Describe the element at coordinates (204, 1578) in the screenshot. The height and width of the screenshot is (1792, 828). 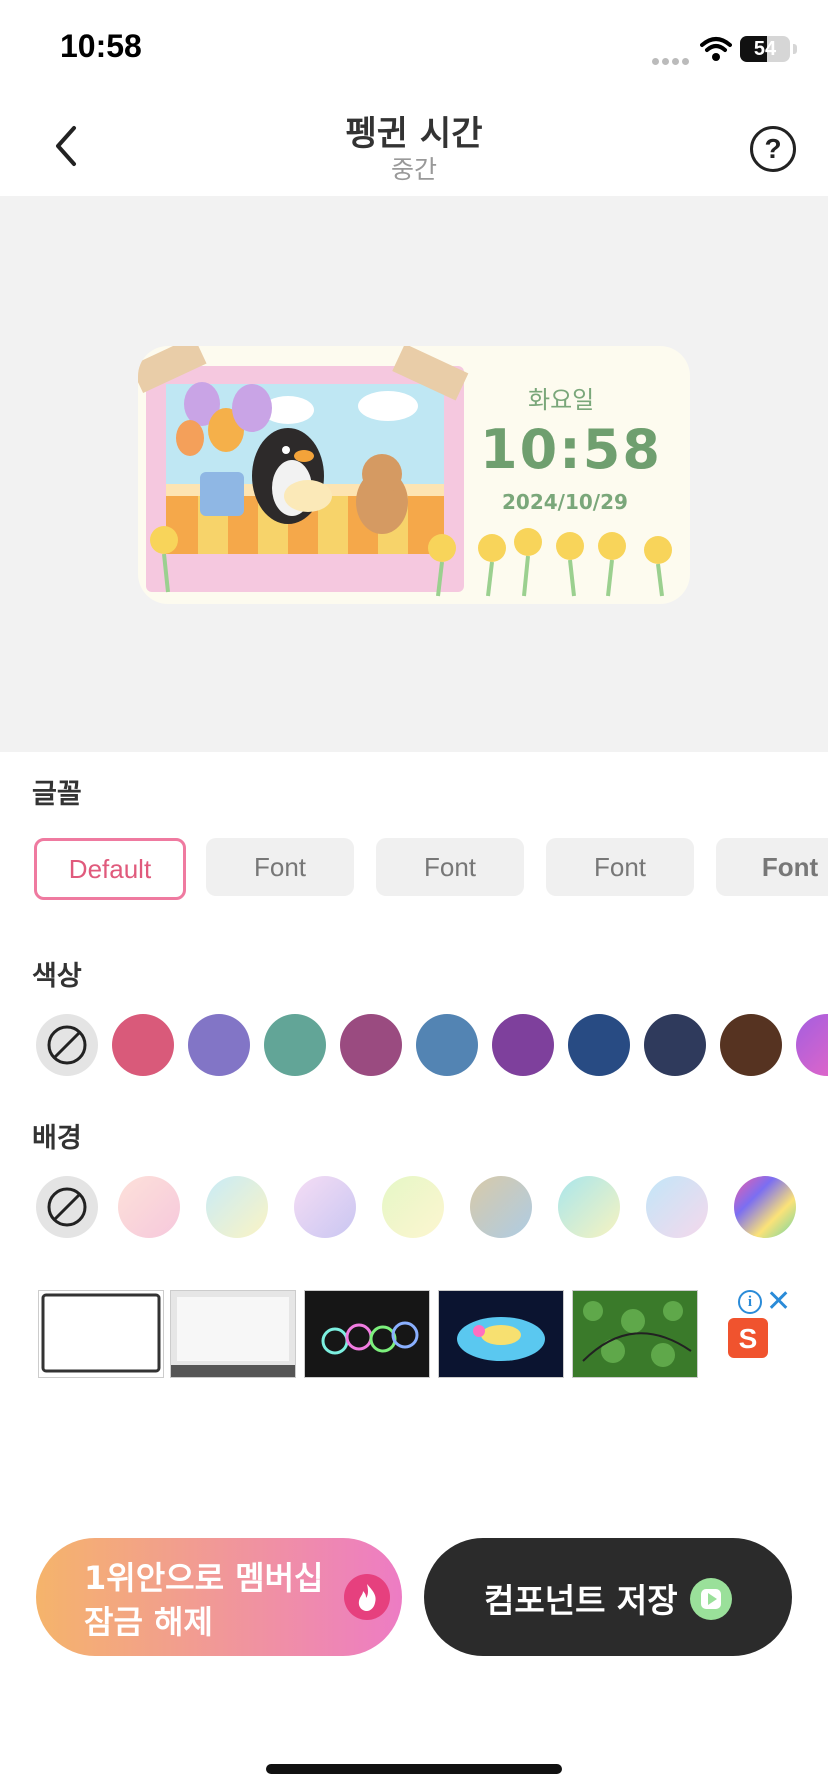
I see `membership-label-line1: 1위안으로 멤버십` at that location.